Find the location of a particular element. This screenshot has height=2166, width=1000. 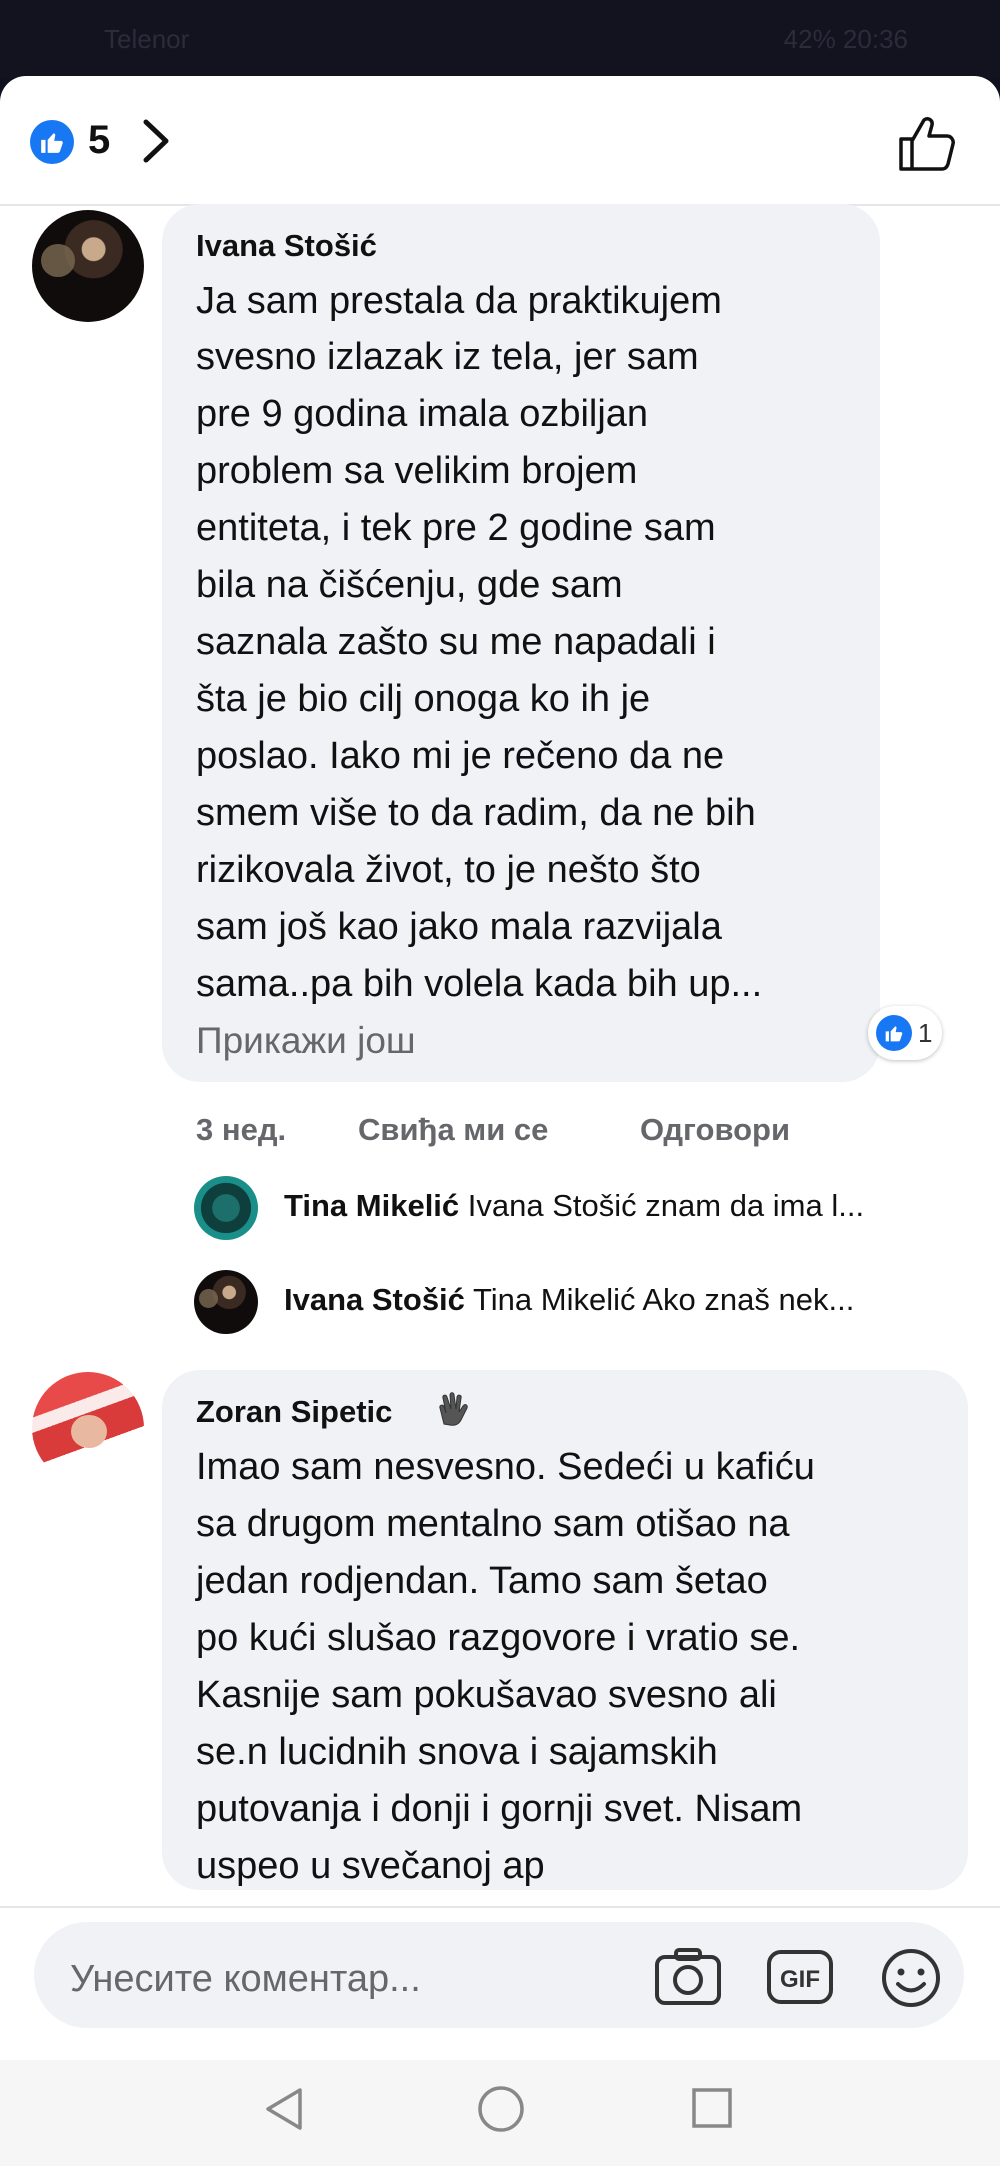

svg-text: GIF is located at coordinates (800, 1979).